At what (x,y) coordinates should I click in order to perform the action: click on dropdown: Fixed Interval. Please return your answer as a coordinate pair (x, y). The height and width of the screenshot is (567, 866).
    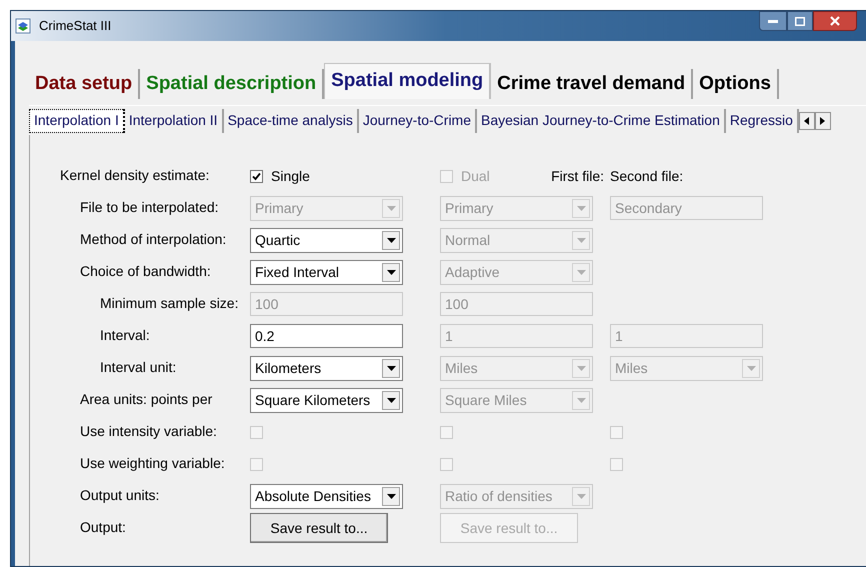
    Looking at the image, I should click on (326, 272).